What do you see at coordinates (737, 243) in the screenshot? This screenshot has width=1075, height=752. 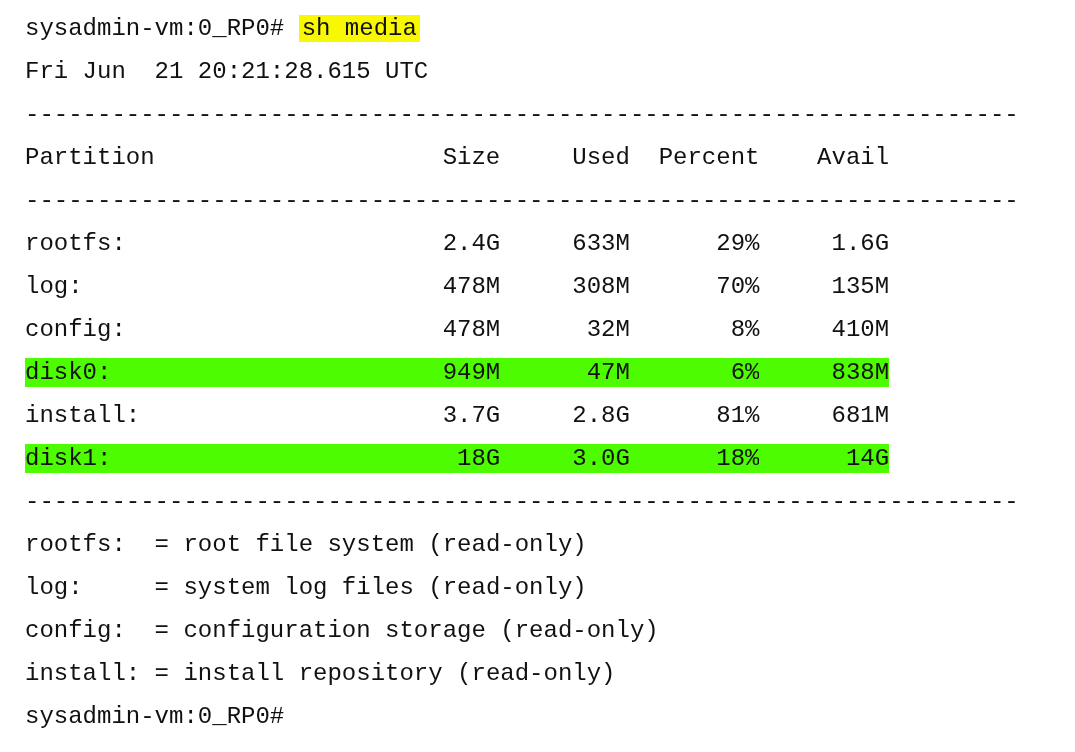 I see `table-cell-text: 29%` at bounding box center [737, 243].